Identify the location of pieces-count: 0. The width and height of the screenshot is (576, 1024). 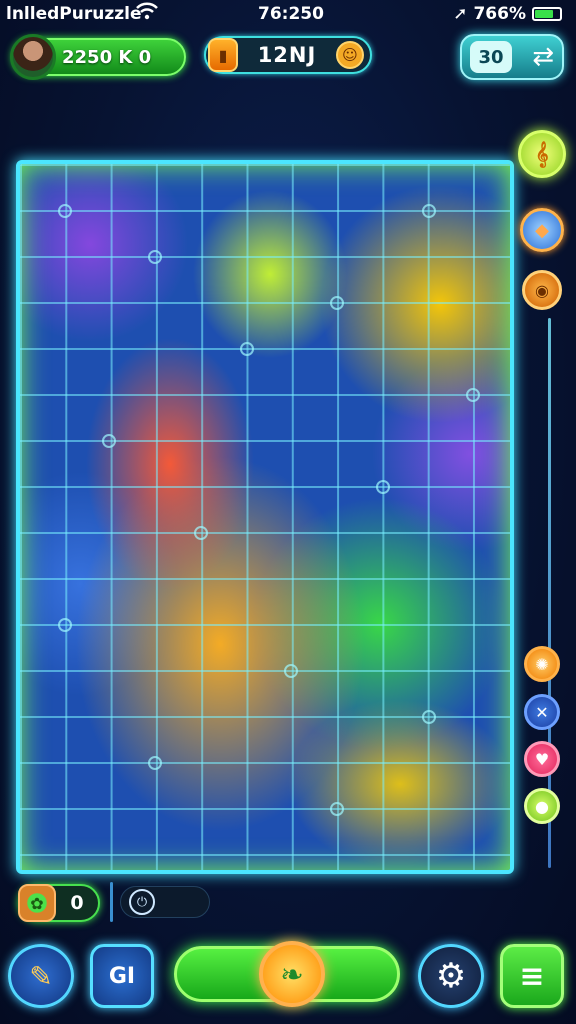
(77, 903).